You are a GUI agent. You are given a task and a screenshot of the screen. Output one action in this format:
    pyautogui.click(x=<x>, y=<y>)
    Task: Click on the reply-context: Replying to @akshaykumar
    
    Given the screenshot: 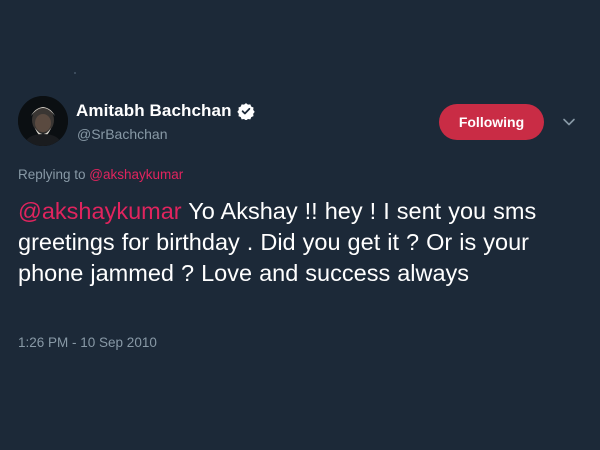 What is the action you would take?
    pyautogui.click(x=100, y=174)
    